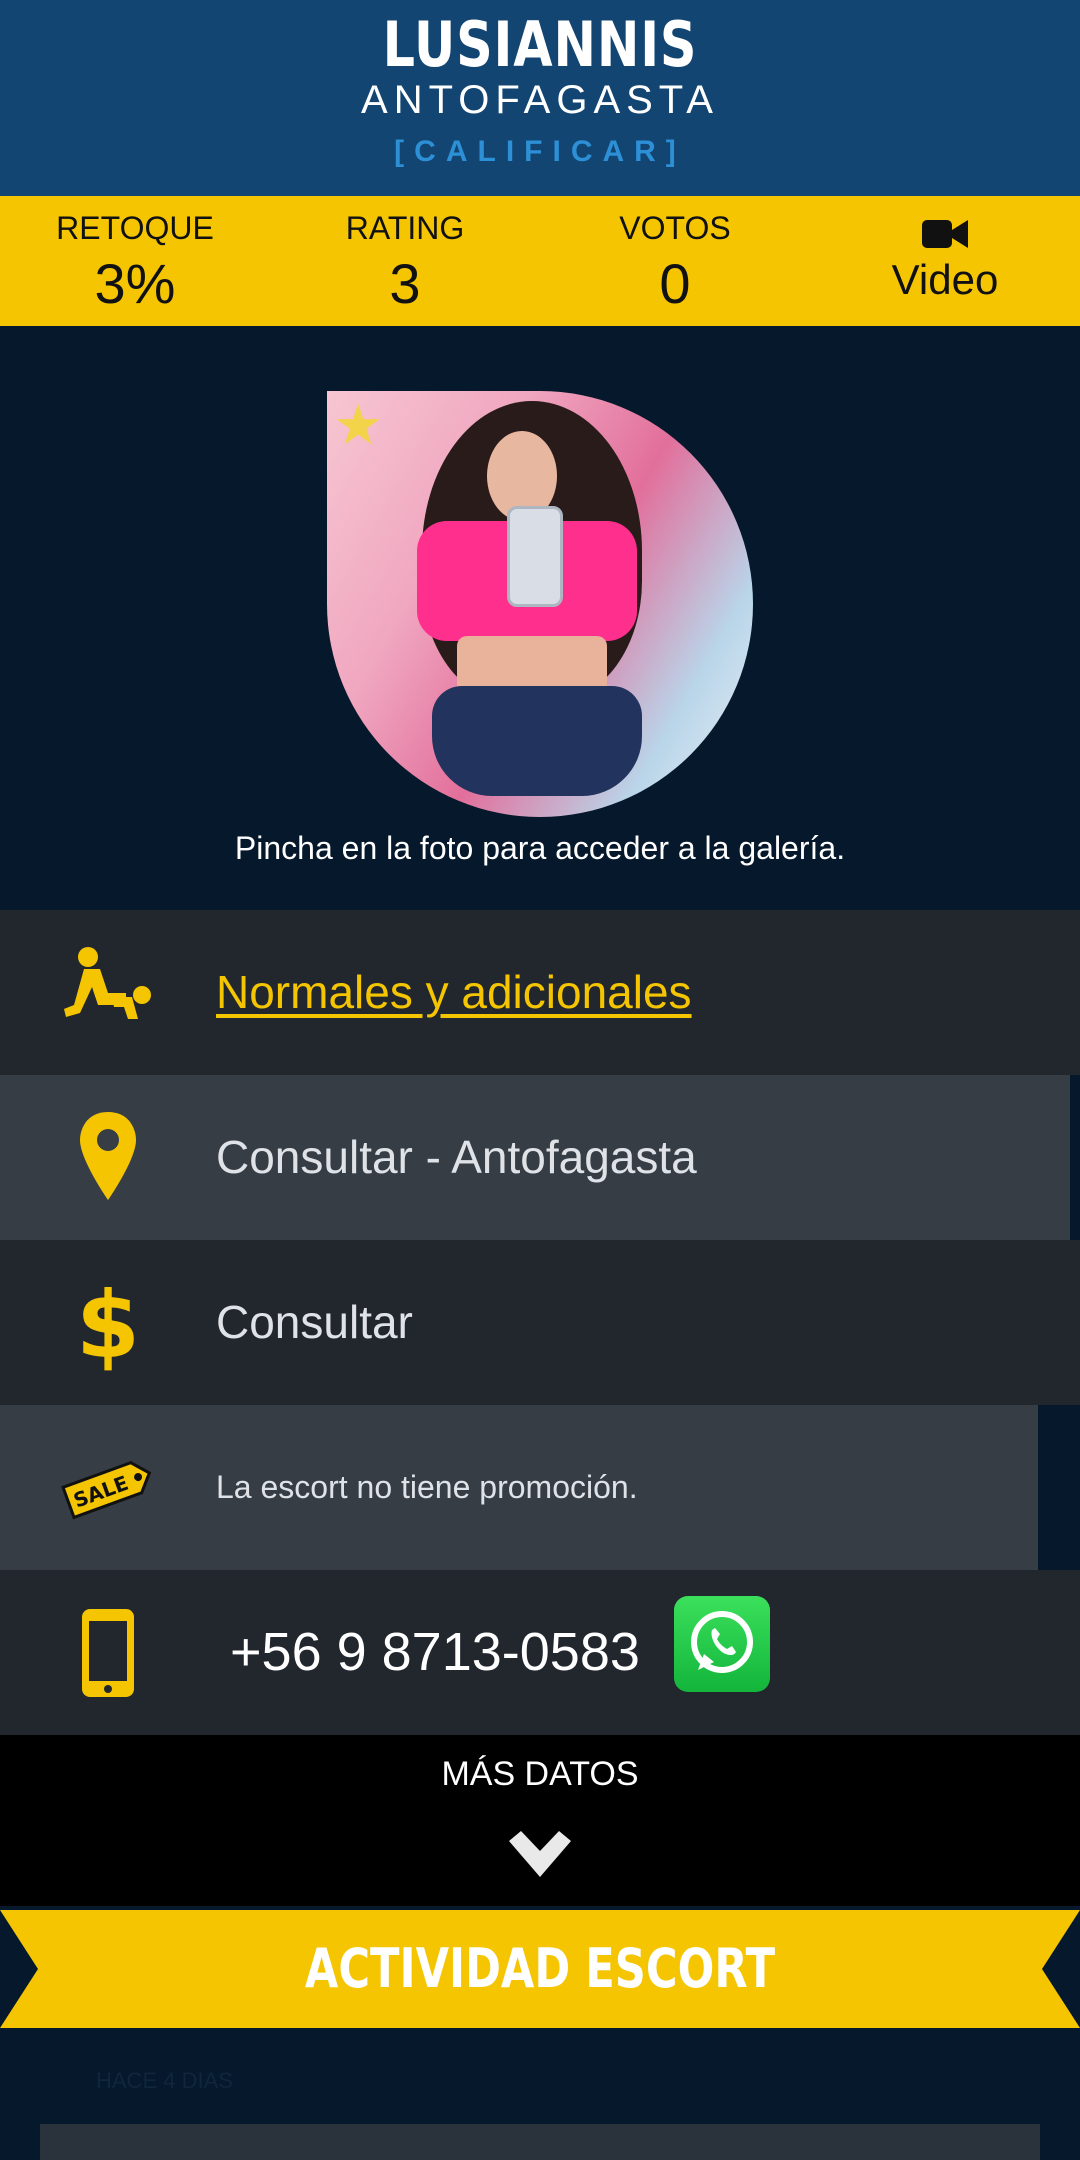 The height and width of the screenshot is (2160, 1080). I want to click on row-services: Normales y adicionales, so click(540, 992).